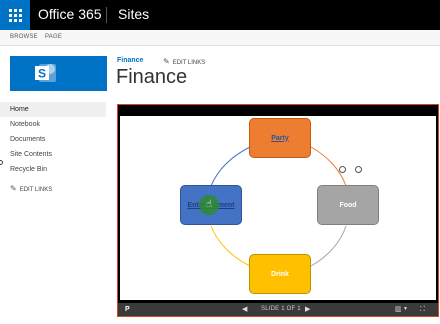 The width and height of the screenshot is (440, 324). Describe the element at coordinates (307, 309) in the screenshot. I see `next-slide-button: ▶` at that location.